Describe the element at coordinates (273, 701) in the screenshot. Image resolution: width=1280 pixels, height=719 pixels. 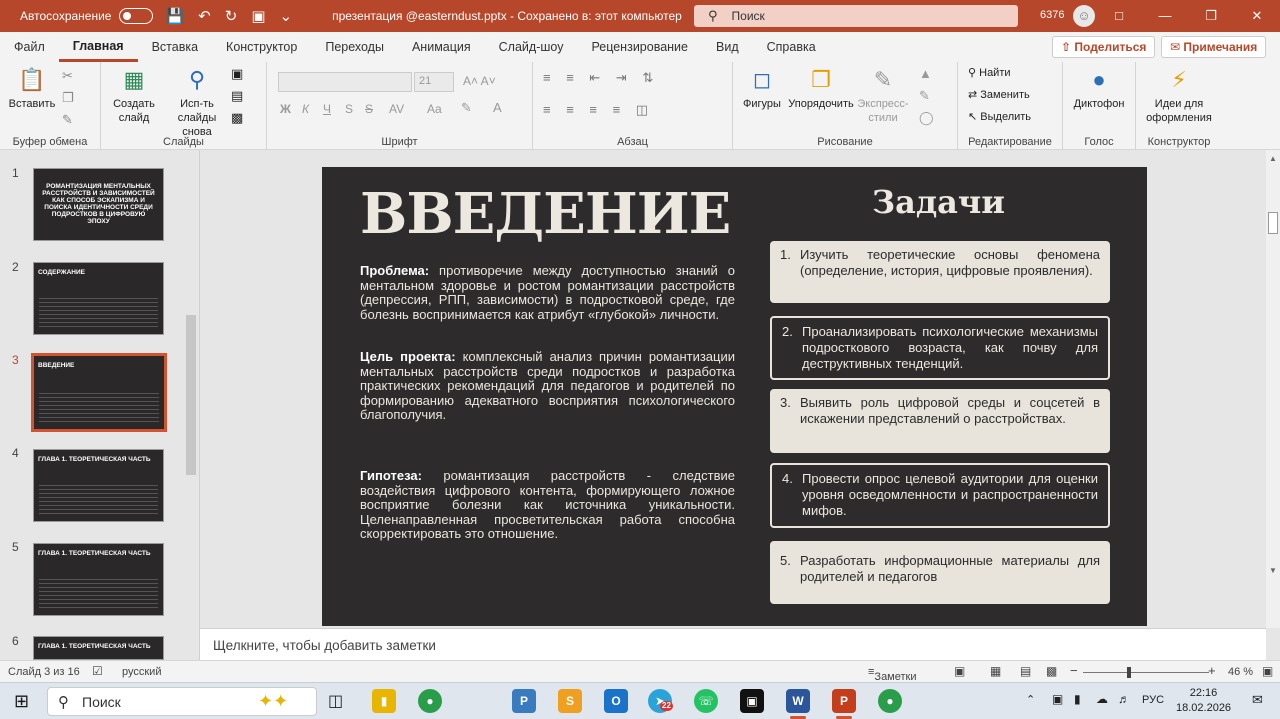
I see `copilot-sparkle-icon: ✦✦` at that location.